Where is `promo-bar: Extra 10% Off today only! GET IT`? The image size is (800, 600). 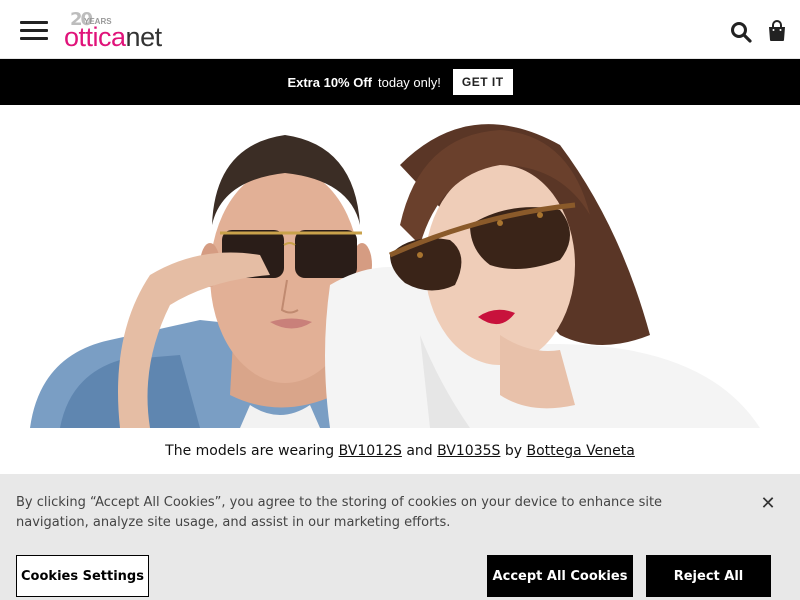 promo-bar: Extra 10% Off today only! GET IT is located at coordinates (400, 82).